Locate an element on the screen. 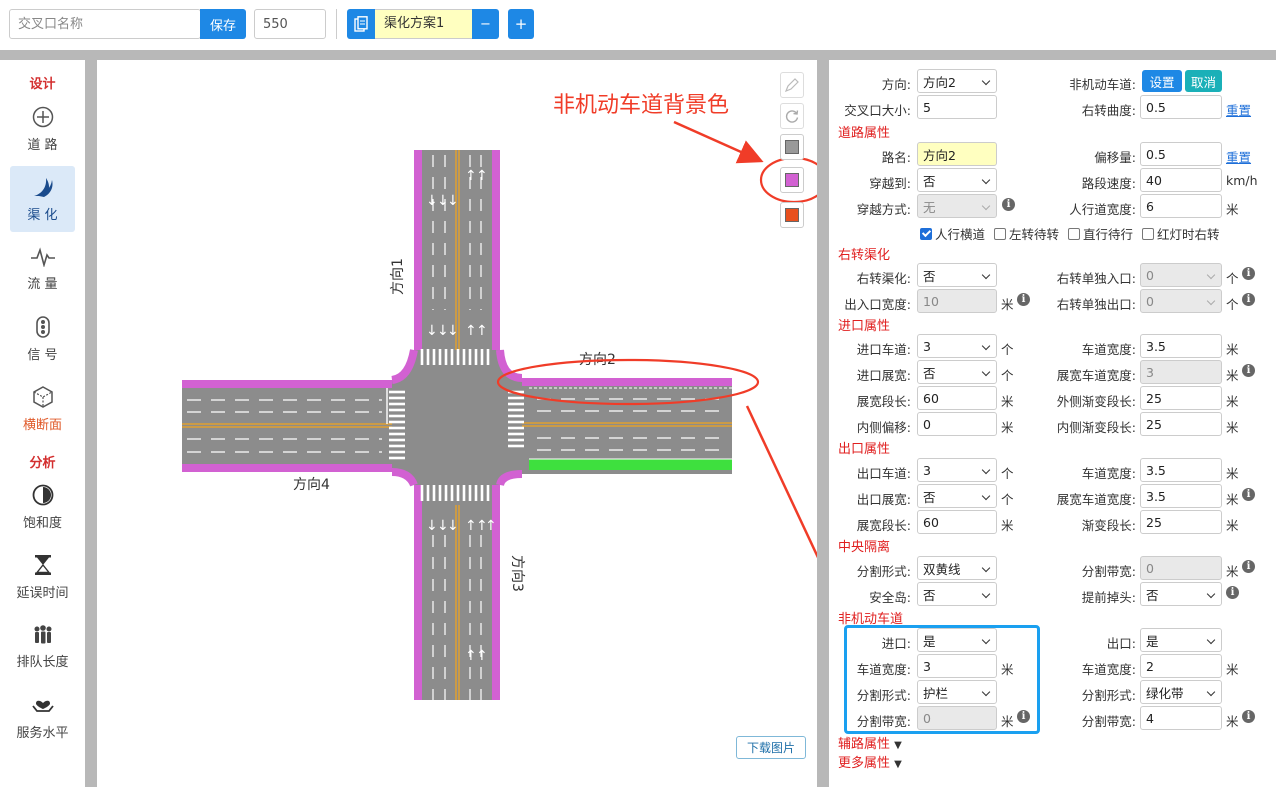 This screenshot has width=1276, height=787. exit-widen-len-input: 60 is located at coordinates (957, 522).